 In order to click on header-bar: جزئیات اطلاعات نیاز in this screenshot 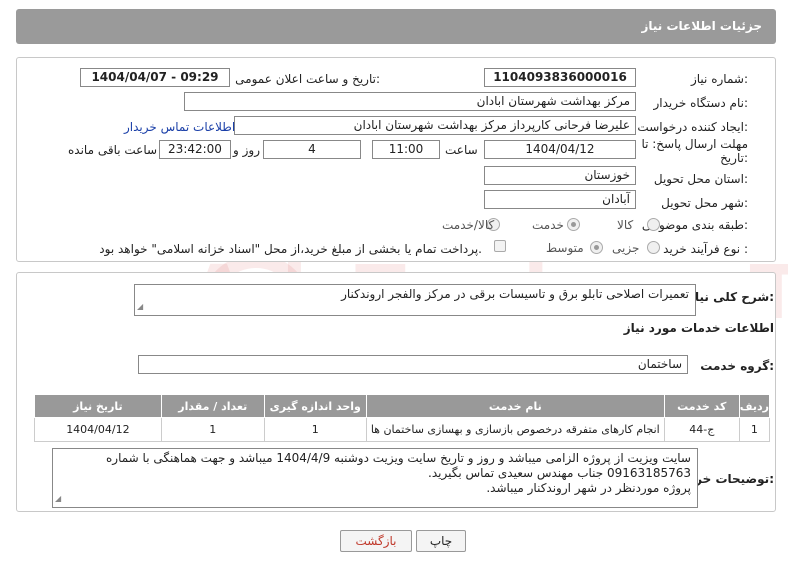, I will do `click(396, 26)`.